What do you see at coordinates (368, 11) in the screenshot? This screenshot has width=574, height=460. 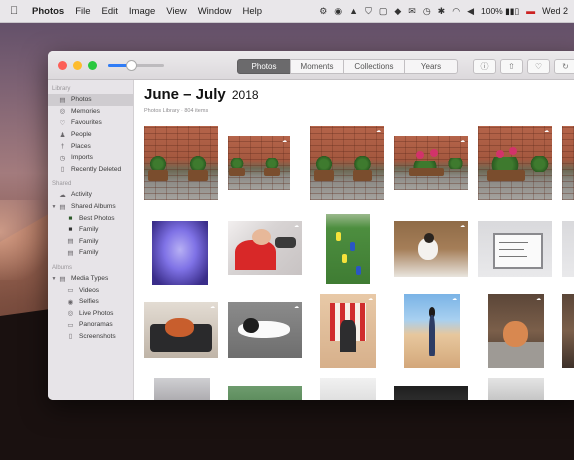 I see `shield-icon: ⛉` at bounding box center [368, 11].